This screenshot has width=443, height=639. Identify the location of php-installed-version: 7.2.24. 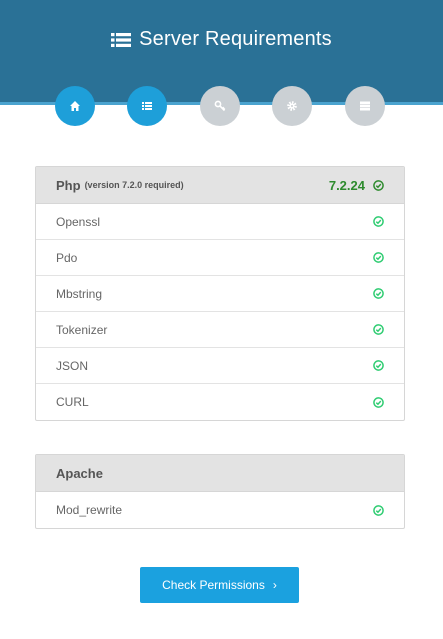
(356, 185).